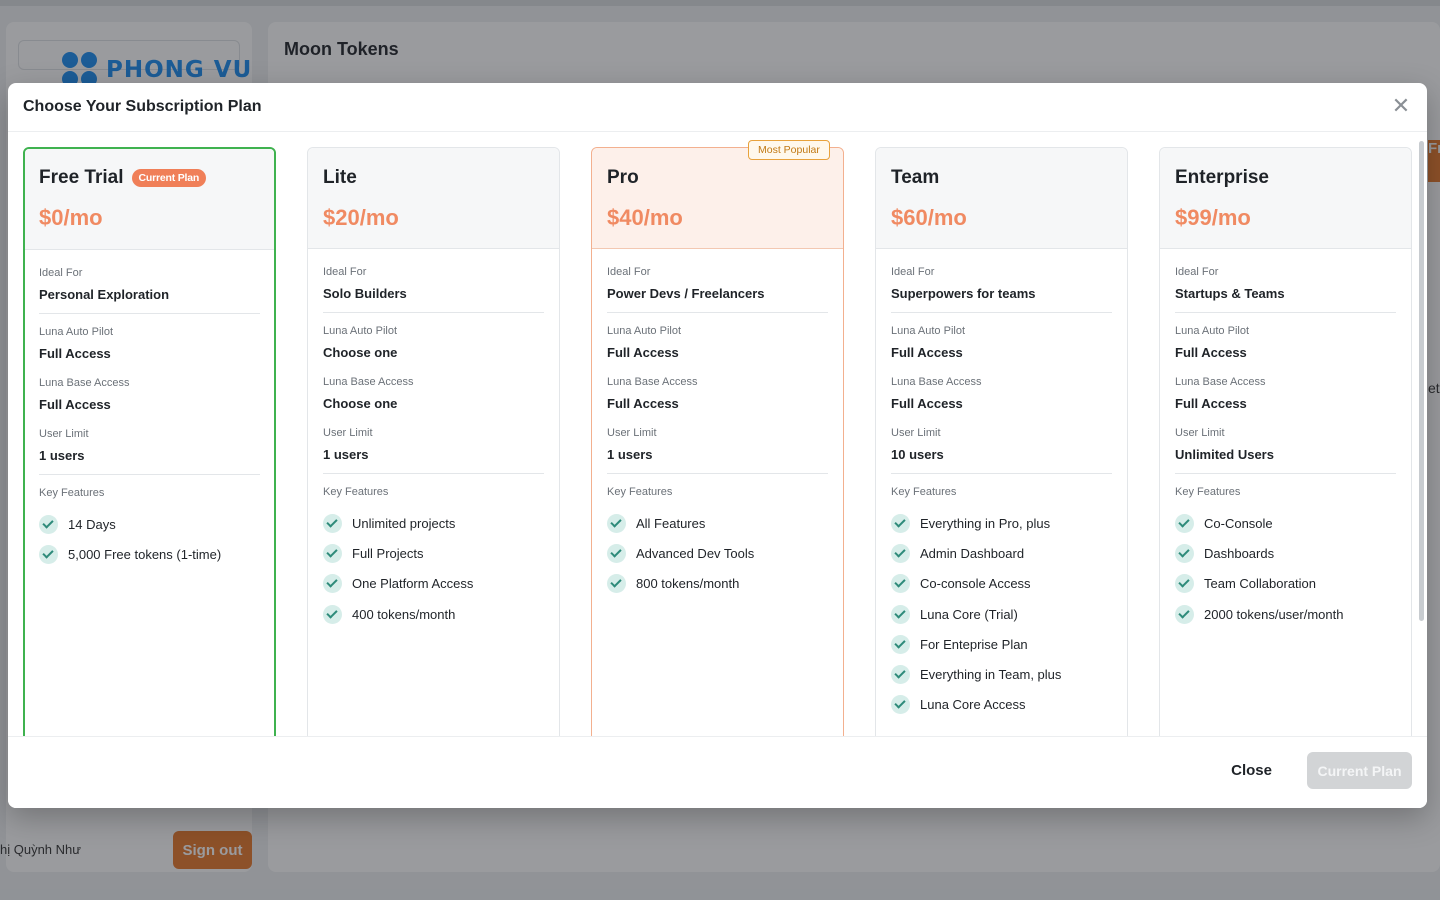  What do you see at coordinates (973, 705) in the screenshot?
I see `feature-text: Luna Core Access` at bounding box center [973, 705].